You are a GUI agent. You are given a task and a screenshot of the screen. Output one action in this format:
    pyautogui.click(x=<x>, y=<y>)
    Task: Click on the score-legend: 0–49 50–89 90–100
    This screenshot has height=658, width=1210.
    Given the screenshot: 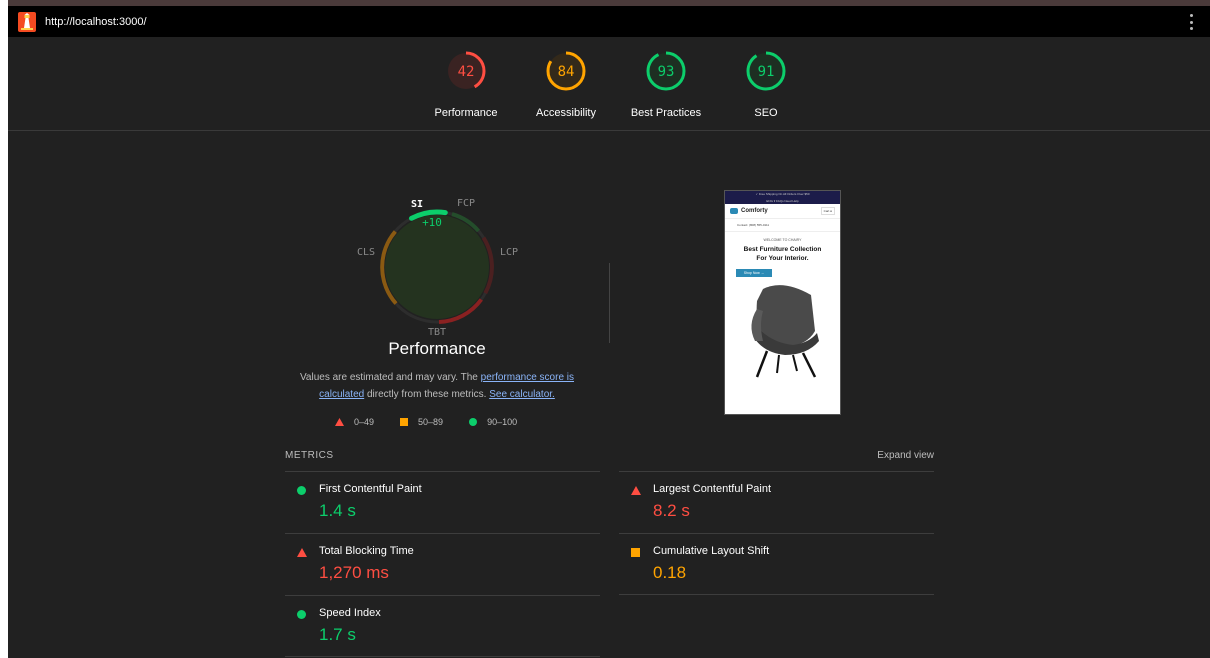 What is the action you would take?
    pyautogui.click(x=439, y=422)
    